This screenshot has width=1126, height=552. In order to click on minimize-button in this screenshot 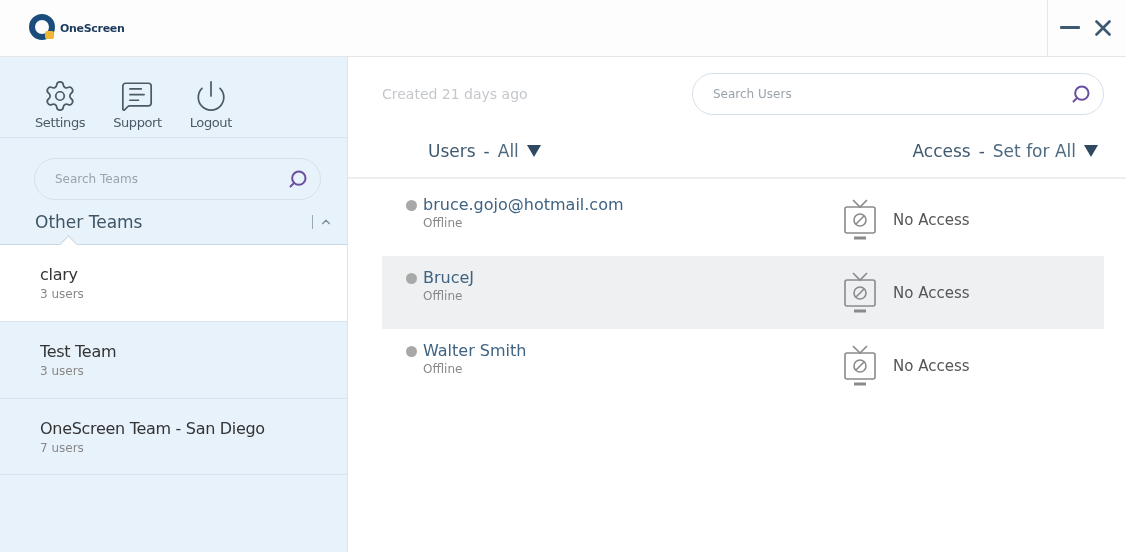, I will do `click(1070, 28)`.